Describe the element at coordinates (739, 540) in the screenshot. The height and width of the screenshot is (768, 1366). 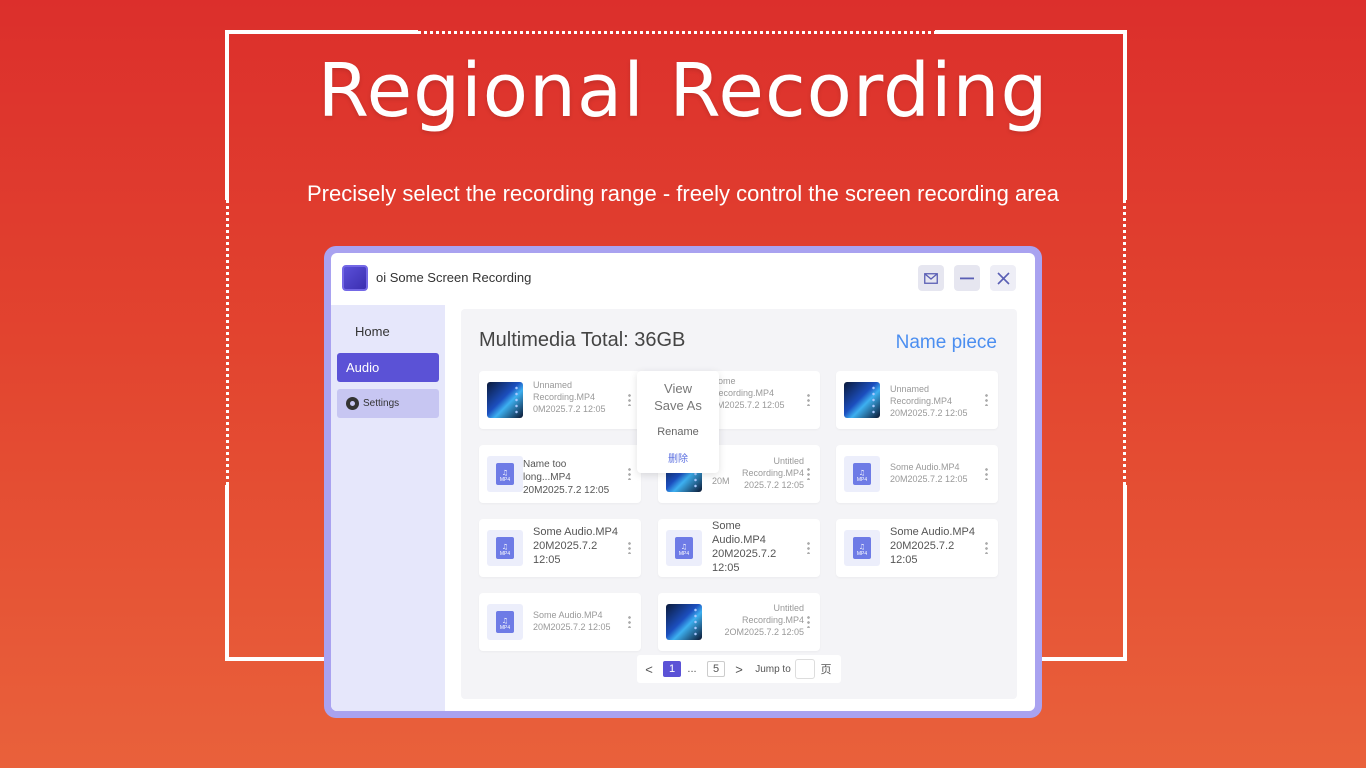
I see `card-info-line: Audio.MP4` at that location.